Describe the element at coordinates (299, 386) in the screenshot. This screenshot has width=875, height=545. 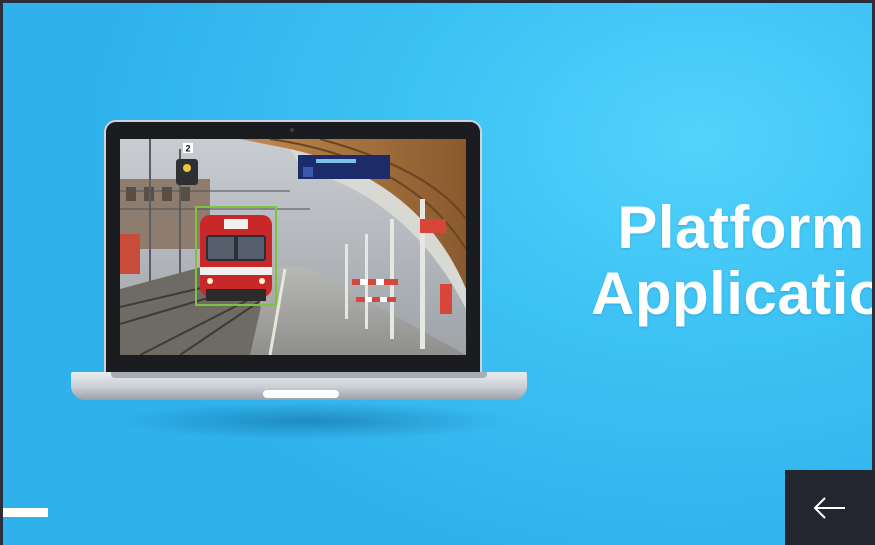
I see `laptop-base` at that location.